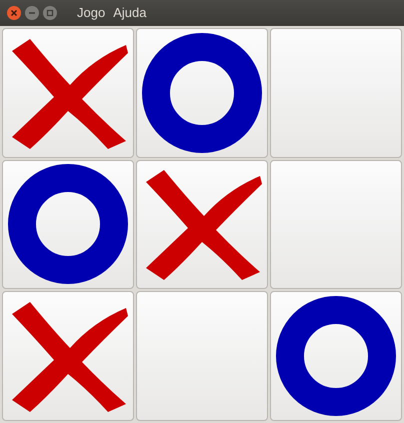 Image resolution: width=404 pixels, height=423 pixels. Describe the element at coordinates (91, 13) in the screenshot. I see `menu-item: Jogo` at that location.